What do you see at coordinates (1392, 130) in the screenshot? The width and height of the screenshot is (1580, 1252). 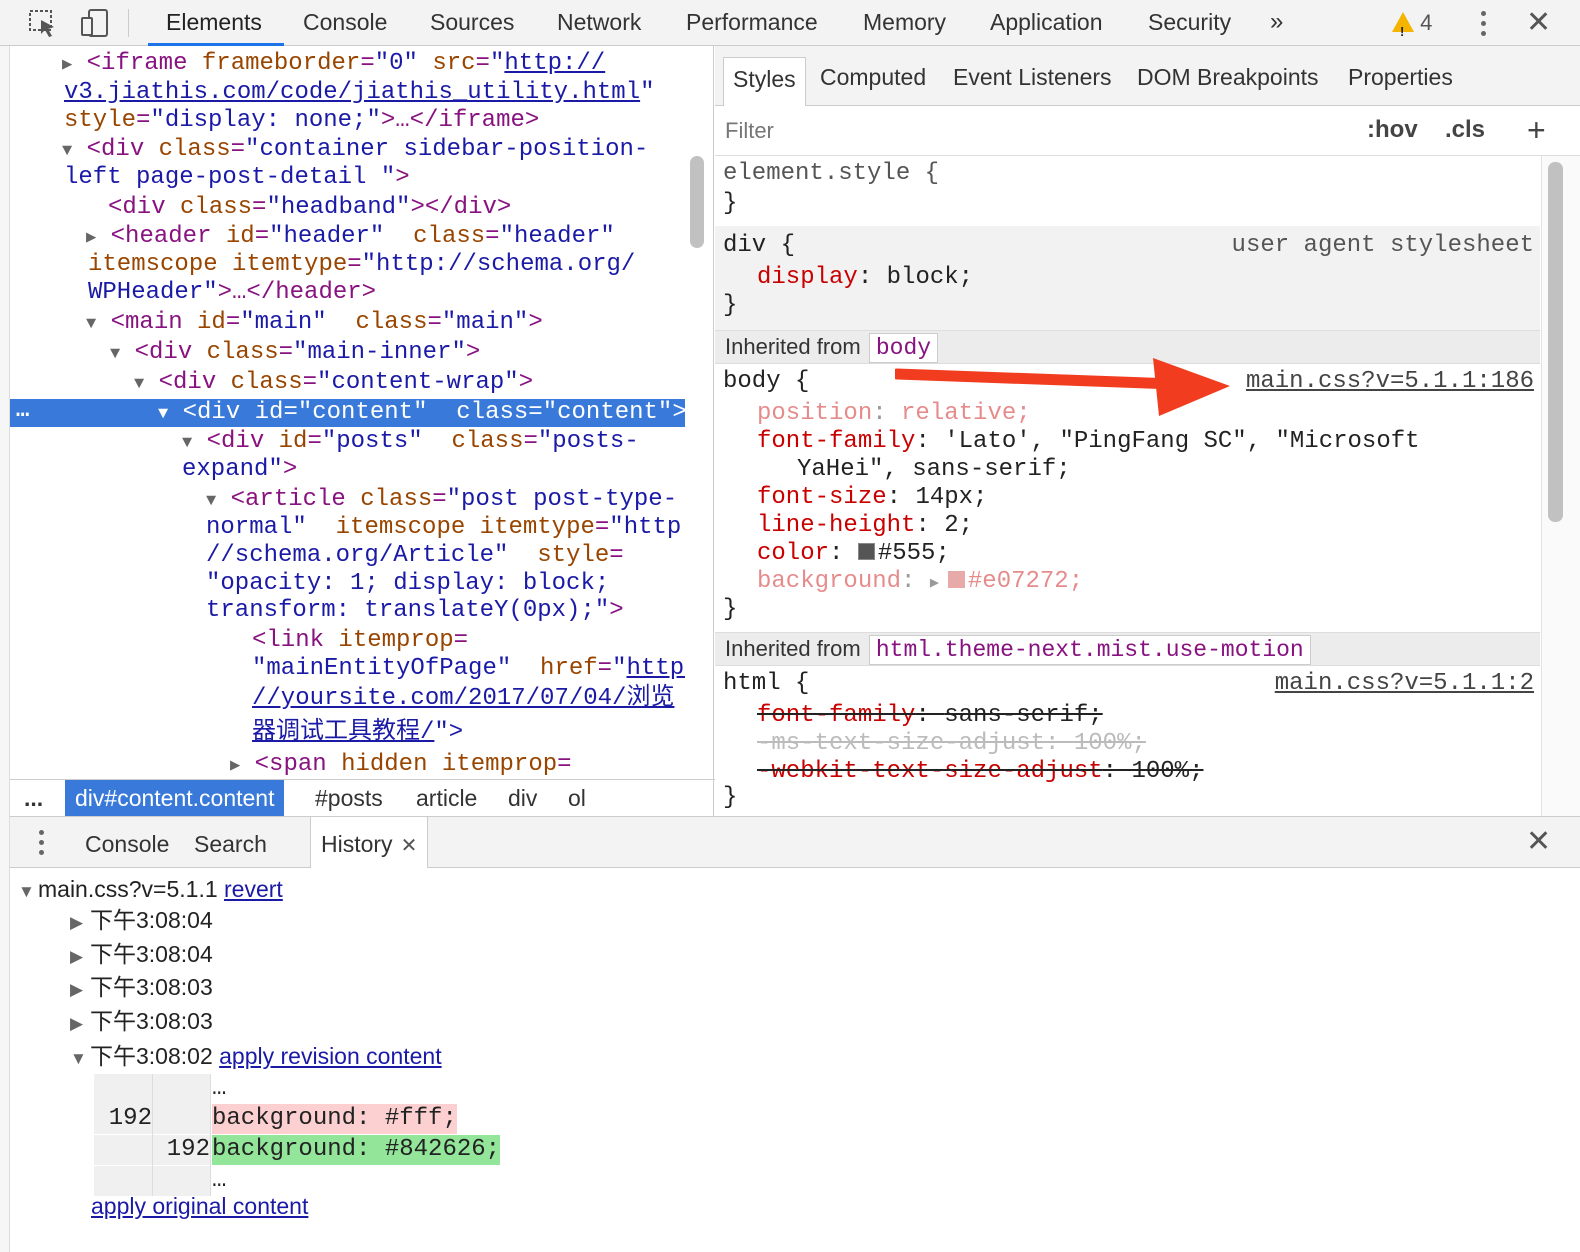 I see `hover-state-toggle: :hov` at bounding box center [1392, 130].